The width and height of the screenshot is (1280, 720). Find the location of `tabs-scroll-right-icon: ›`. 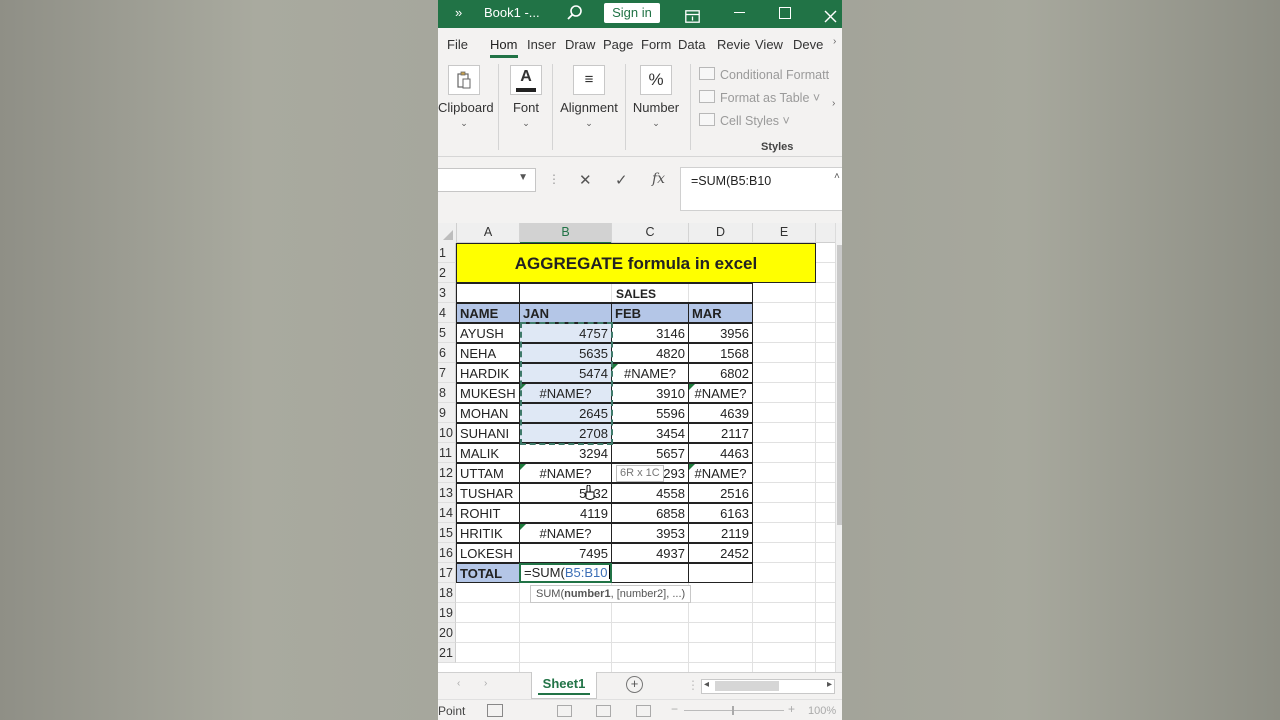

tabs-scroll-right-icon: › is located at coordinates (834, 41).